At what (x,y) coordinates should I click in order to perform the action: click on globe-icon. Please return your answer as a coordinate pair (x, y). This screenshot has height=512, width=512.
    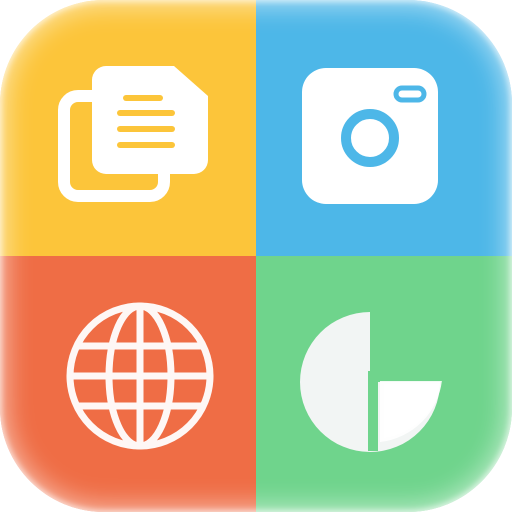
    Looking at the image, I should click on (140, 376).